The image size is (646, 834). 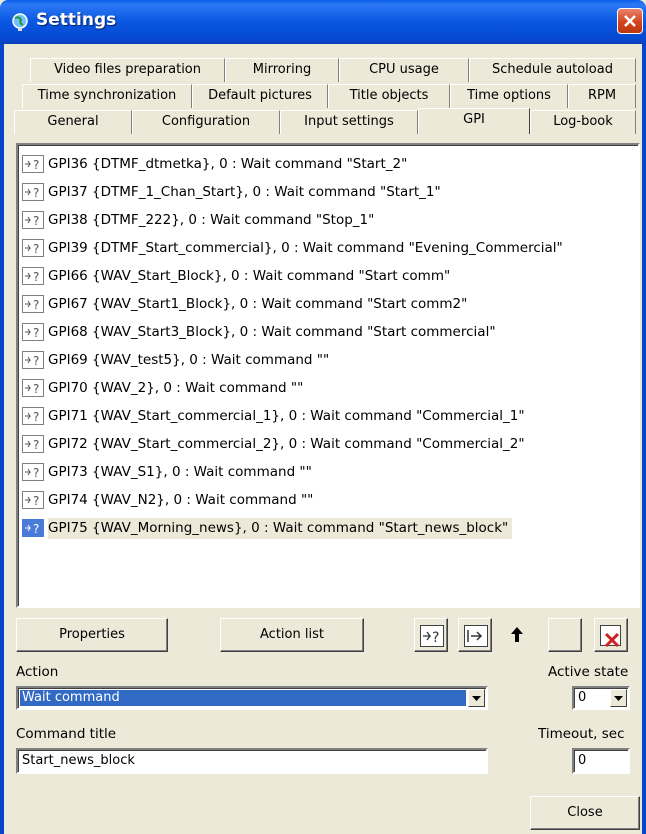 What do you see at coordinates (252, 761) in the screenshot?
I see `command-title-field: Start_news_block` at bounding box center [252, 761].